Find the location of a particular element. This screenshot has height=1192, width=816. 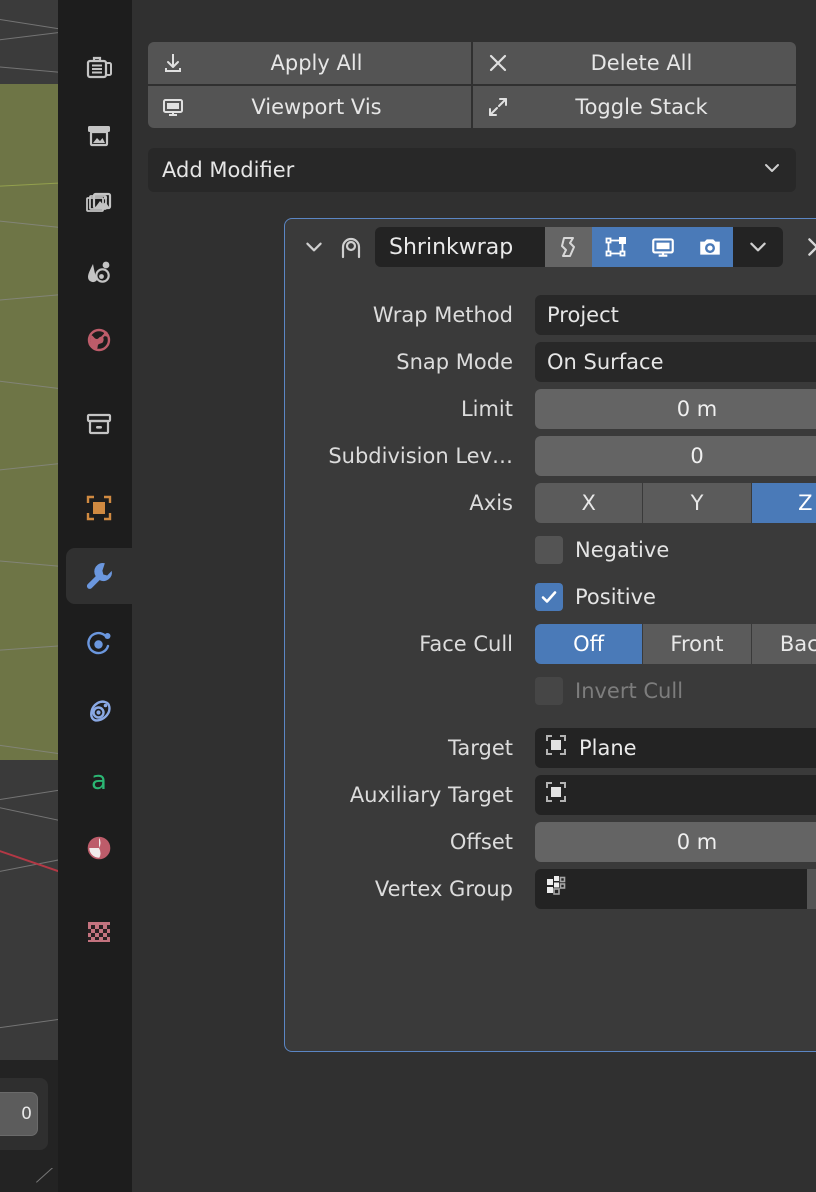

subdivision-input: 0 is located at coordinates (675, 455).